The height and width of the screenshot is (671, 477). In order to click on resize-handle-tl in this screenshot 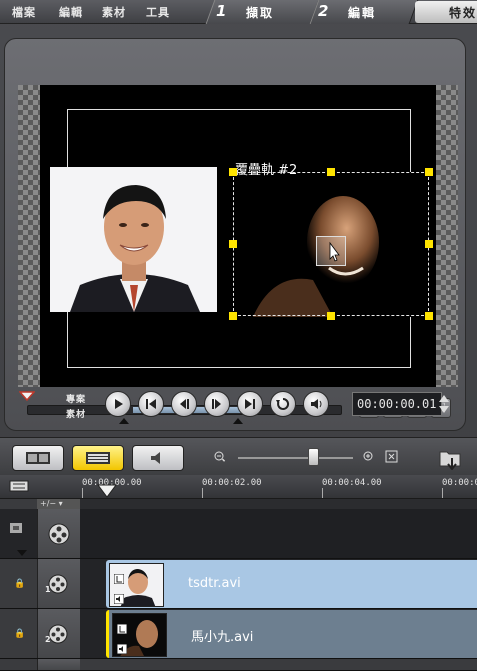, I will do `click(233, 172)`.